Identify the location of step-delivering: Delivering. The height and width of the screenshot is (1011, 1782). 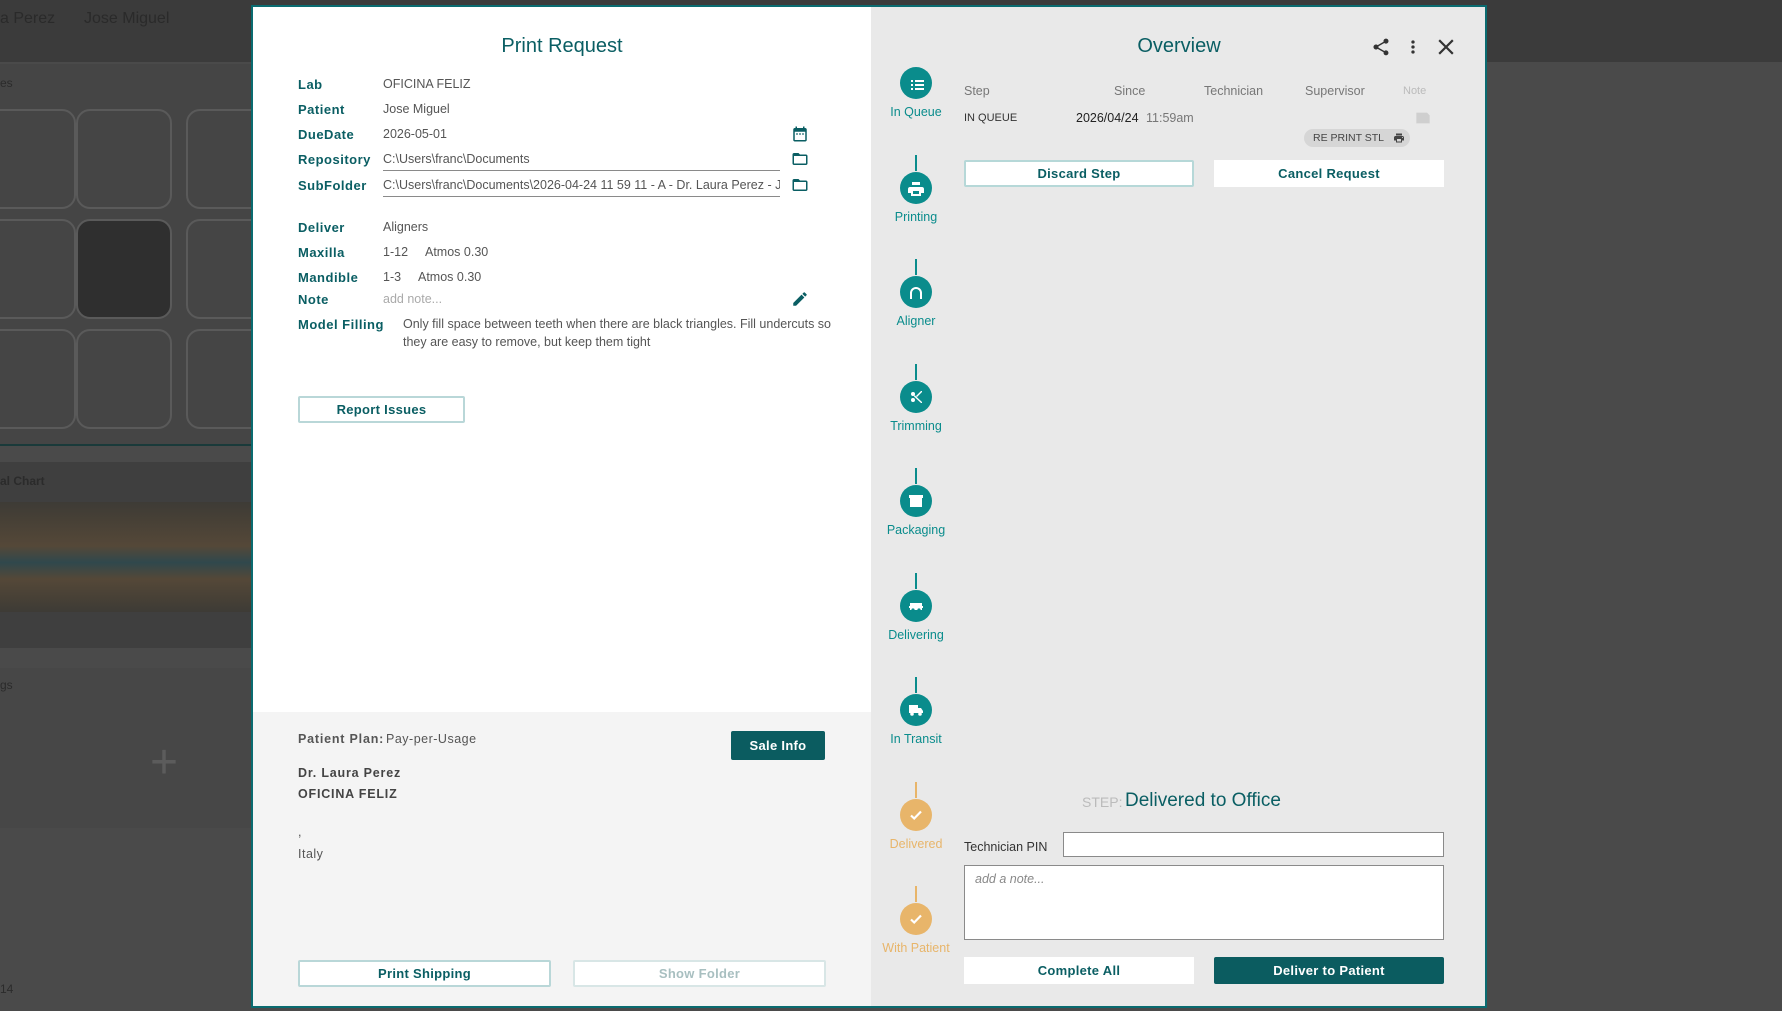
(916, 607).